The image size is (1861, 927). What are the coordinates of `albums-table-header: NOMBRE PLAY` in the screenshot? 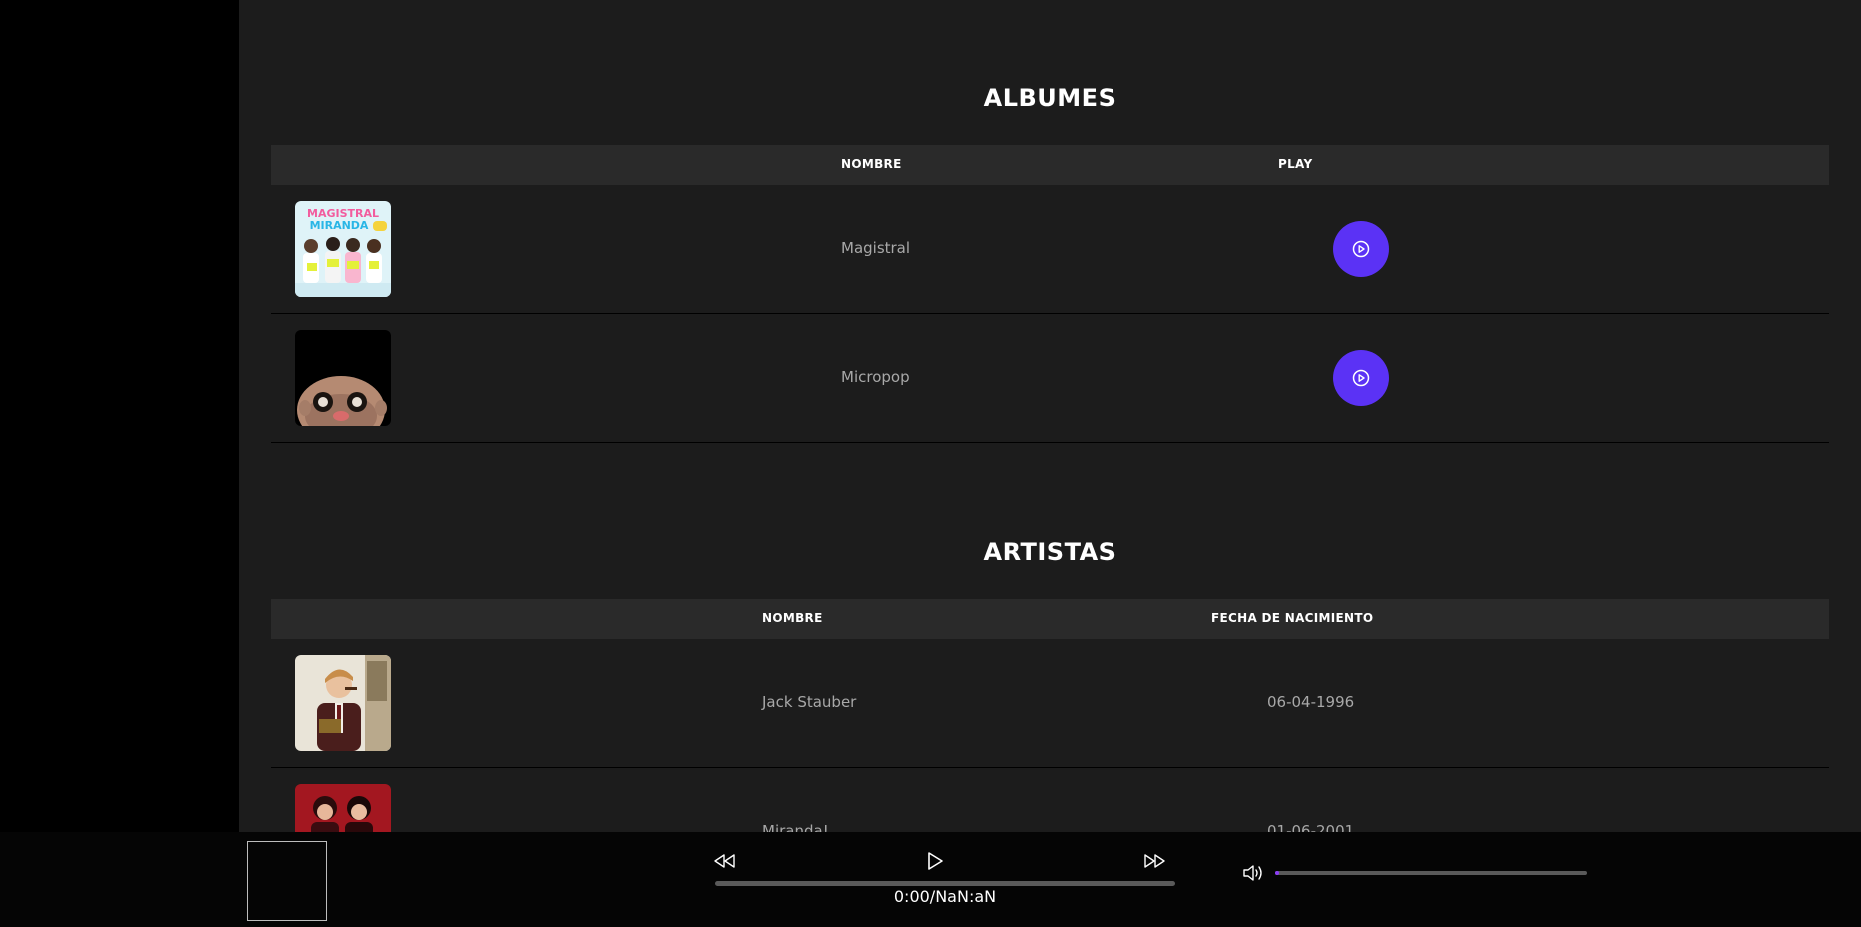 It's located at (1050, 165).